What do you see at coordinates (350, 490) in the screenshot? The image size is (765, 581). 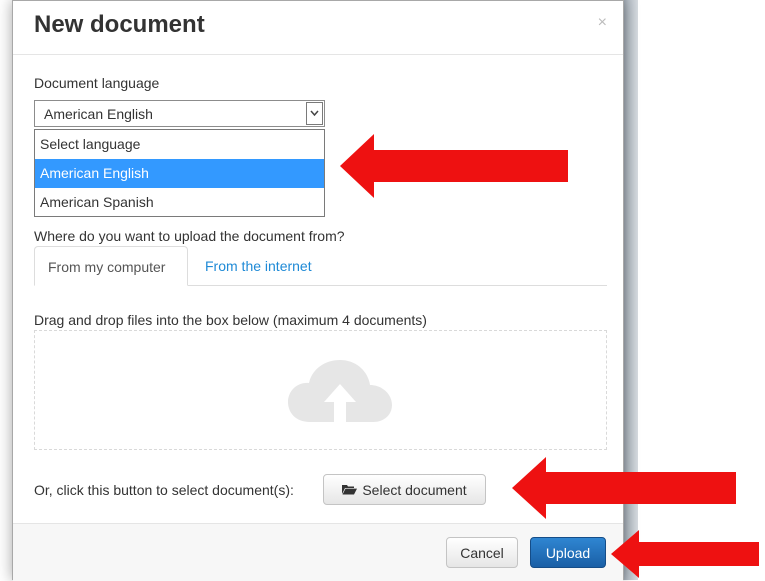 I see `folder-open-icon` at bounding box center [350, 490].